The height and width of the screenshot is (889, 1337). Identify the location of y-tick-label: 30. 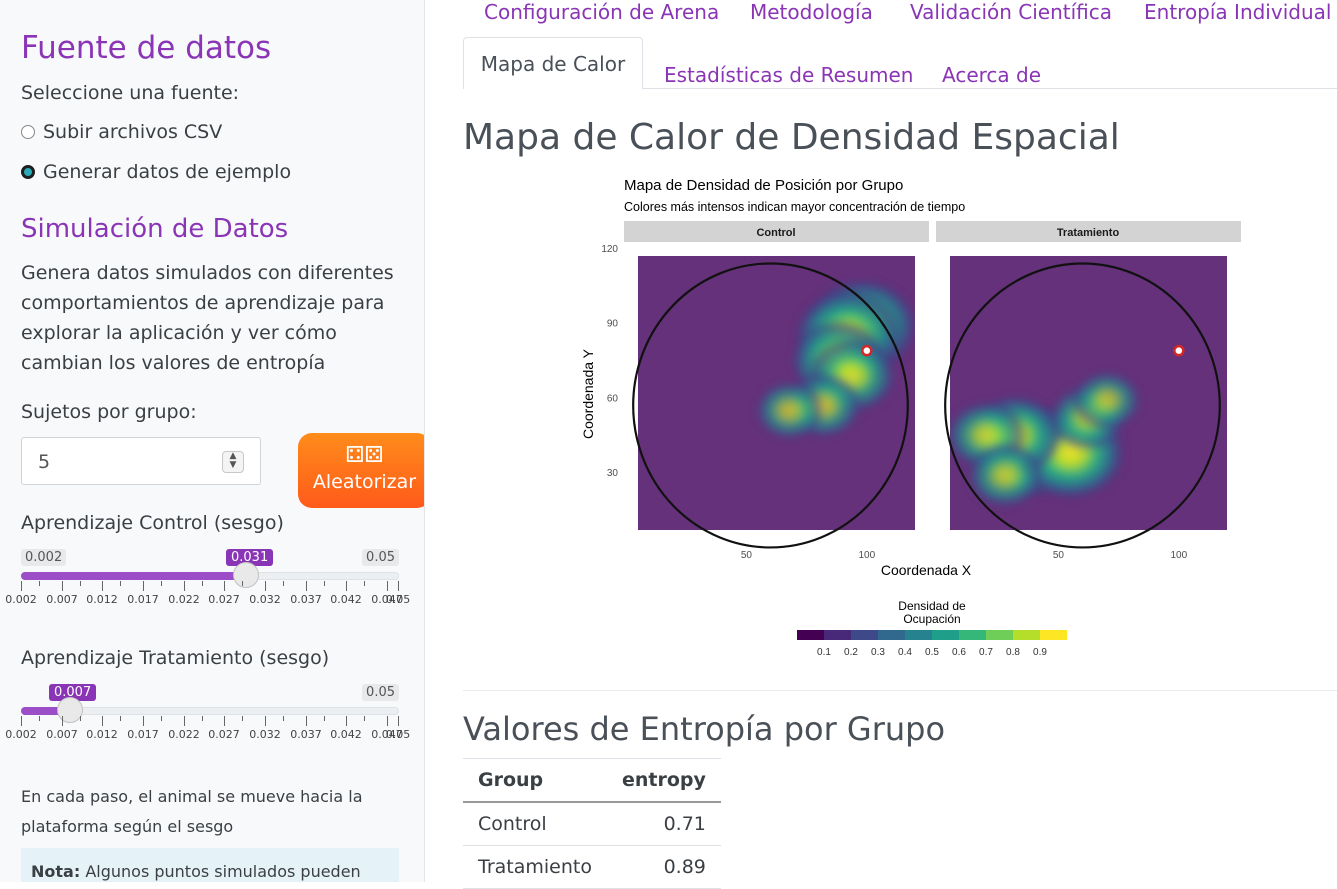
(613, 473).